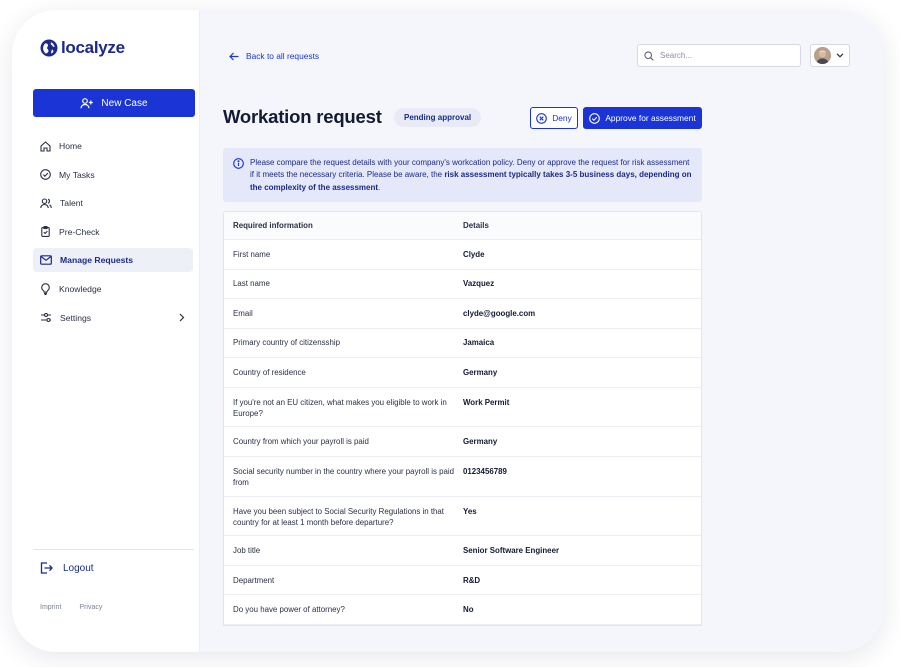 The width and height of the screenshot is (900, 667). I want to click on deny-label: Deny, so click(562, 118).